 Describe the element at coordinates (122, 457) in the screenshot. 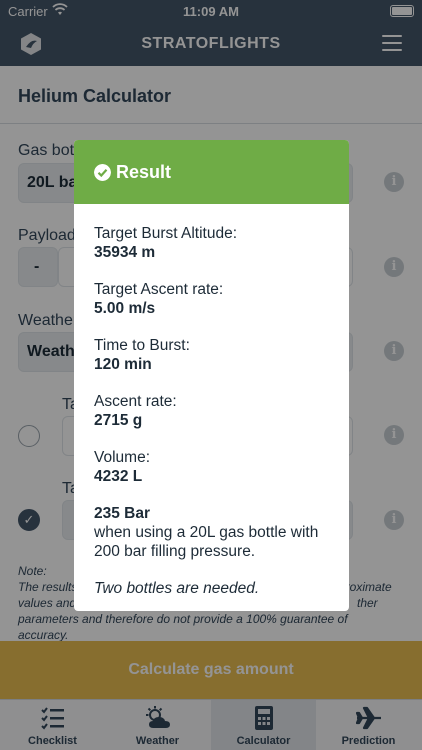

I see `result-label: Volume:` at that location.